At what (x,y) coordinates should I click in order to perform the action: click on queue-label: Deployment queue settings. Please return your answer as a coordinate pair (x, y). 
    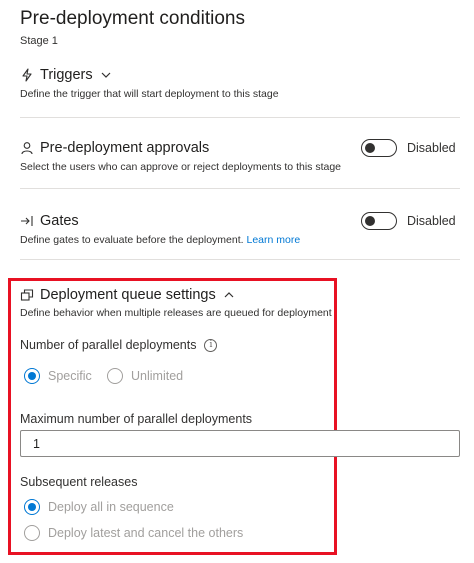
    Looking at the image, I should click on (128, 295).